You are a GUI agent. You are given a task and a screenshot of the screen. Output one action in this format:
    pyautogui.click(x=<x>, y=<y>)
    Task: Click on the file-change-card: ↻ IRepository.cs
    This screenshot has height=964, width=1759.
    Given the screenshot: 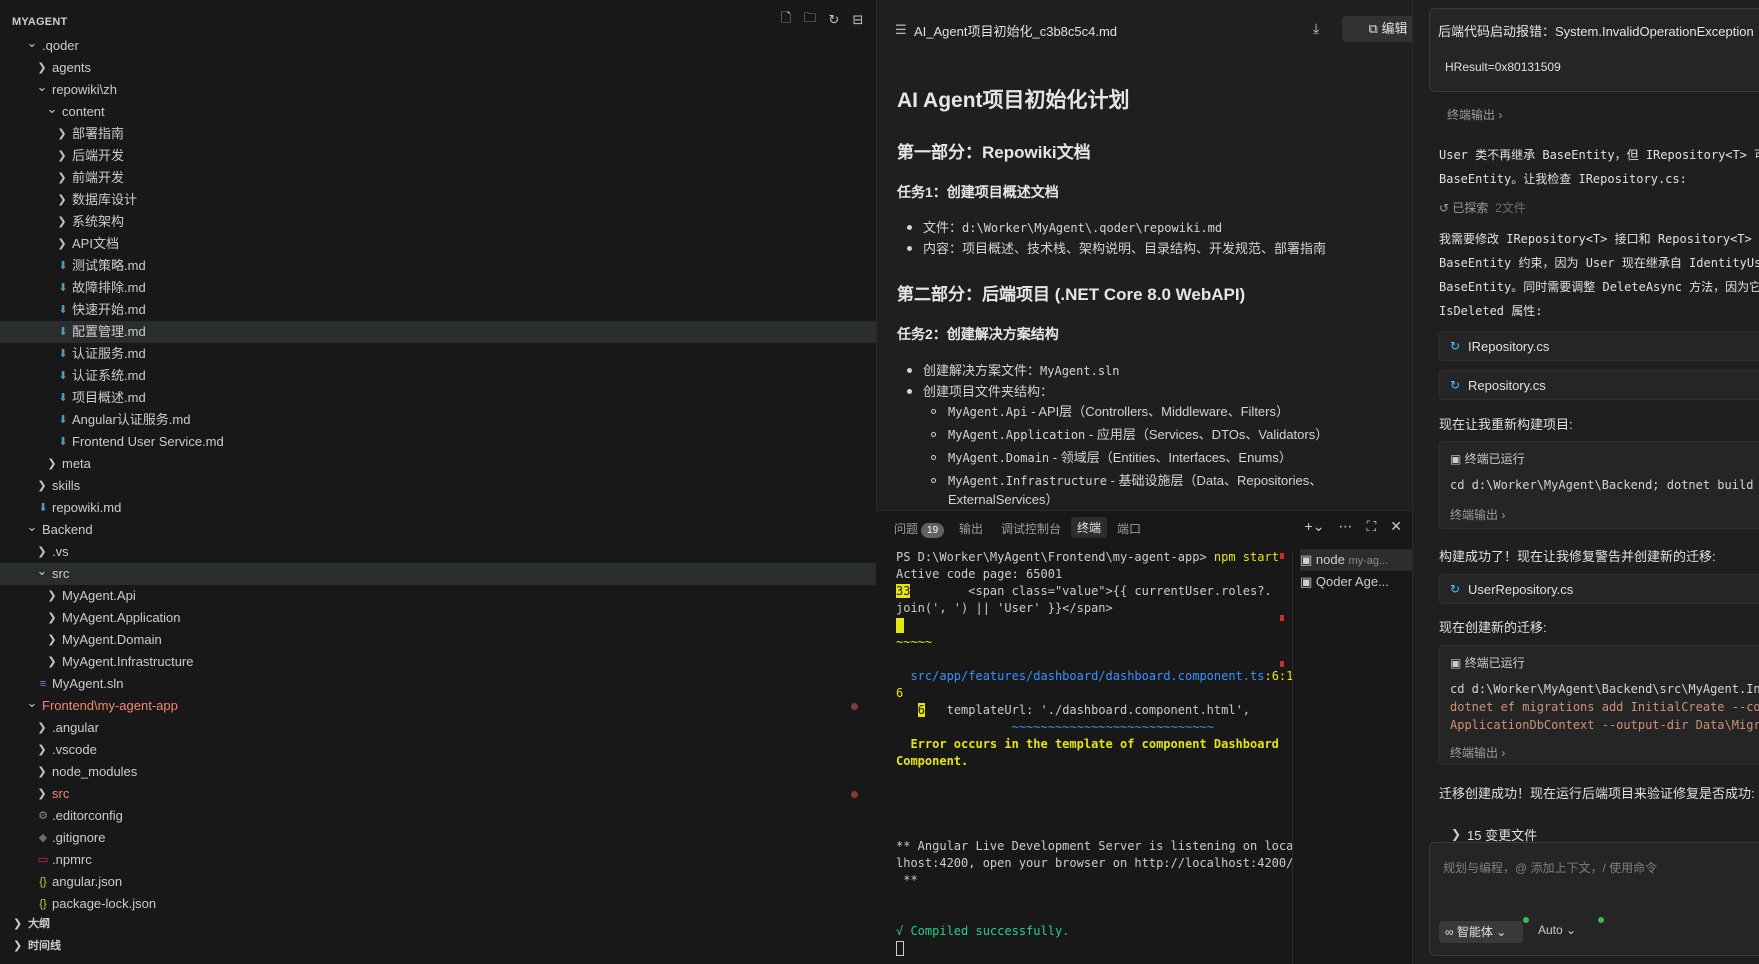 What is the action you would take?
    pyautogui.click(x=1599, y=346)
    